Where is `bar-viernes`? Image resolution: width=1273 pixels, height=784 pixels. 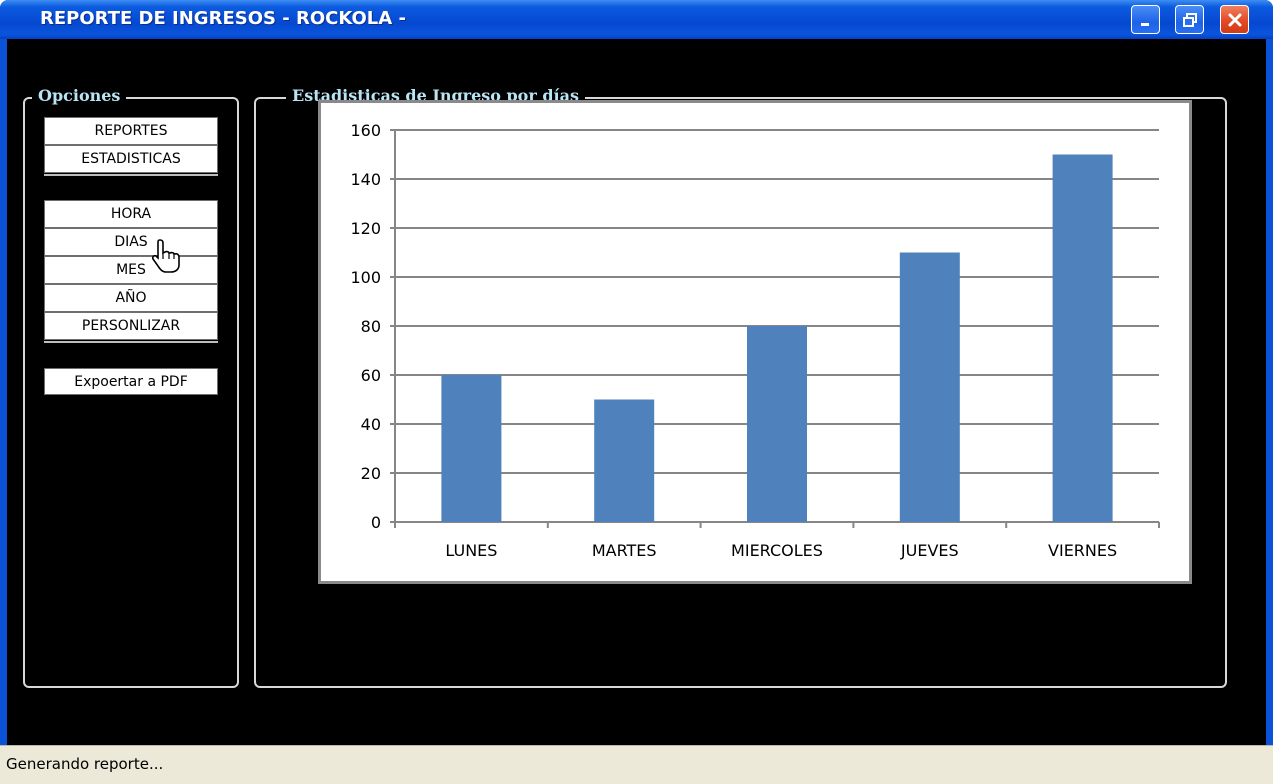 bar-viernes is located at coordinates (1082, 338).